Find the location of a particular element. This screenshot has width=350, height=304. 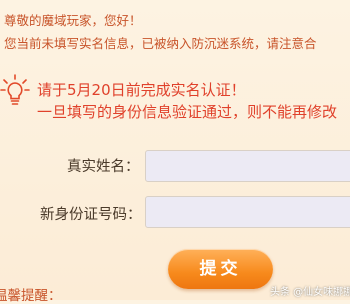

watermark-text: 头条 @仙女味挪挪 is located at coordinates (310, 292).